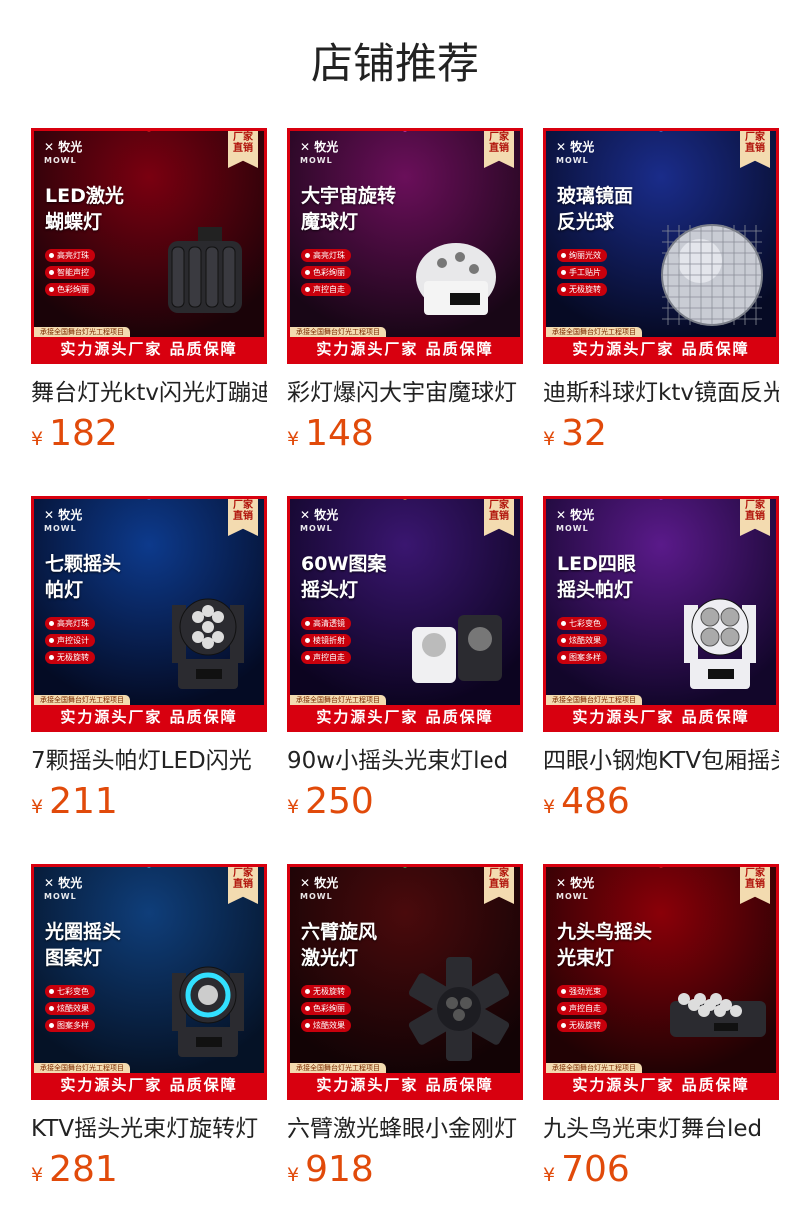 The image size is (790, 1232). Describe the element at coordinates (459, 1009) in the screenshot. I see `six-arm-image` at that location.